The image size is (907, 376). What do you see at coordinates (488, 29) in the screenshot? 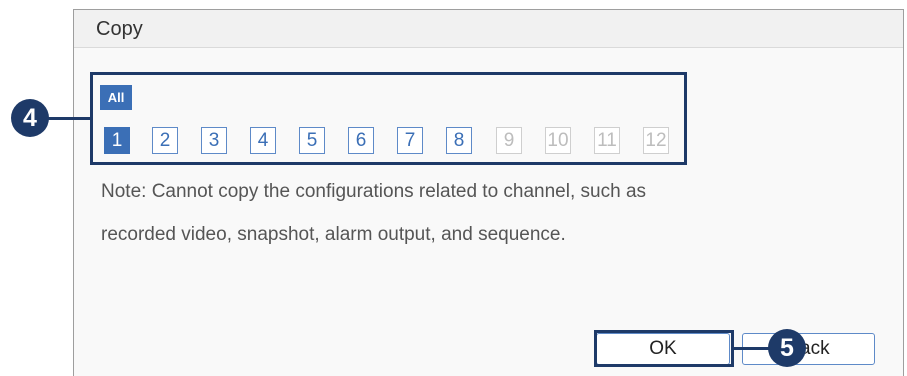
I see `dialog-titlebar: Copy` at bounding box center [488, 29].